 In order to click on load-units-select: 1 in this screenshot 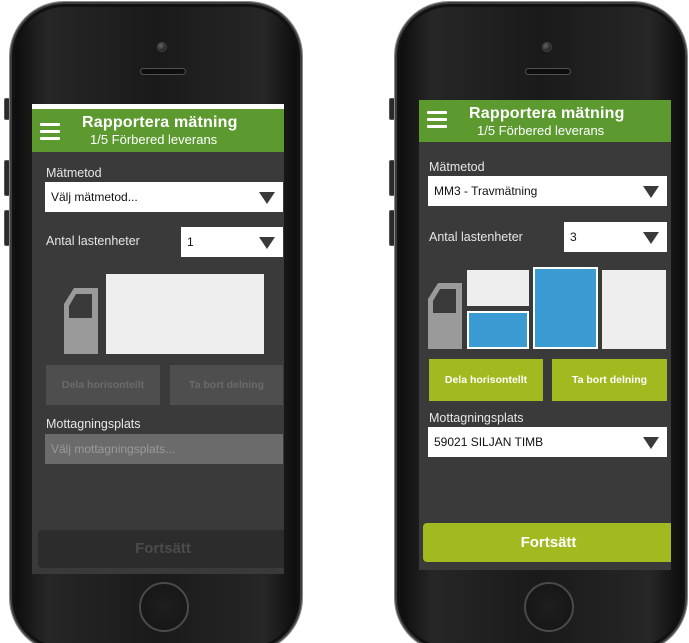, I will do `click(232, 242)`.